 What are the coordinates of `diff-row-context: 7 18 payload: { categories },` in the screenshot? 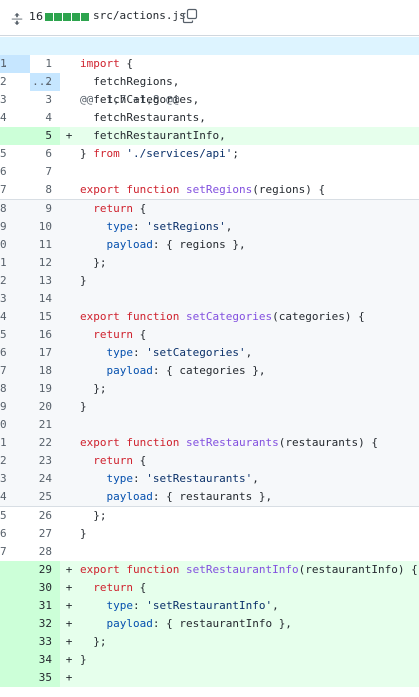 It's located at (209, 371).